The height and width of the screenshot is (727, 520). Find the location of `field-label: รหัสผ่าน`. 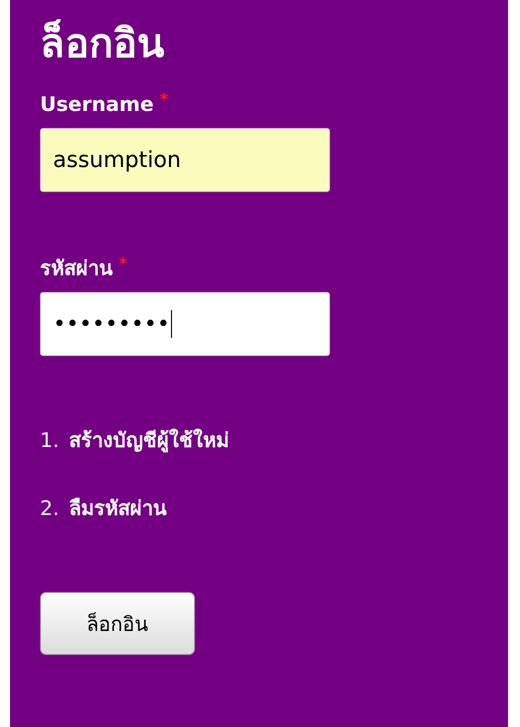

field-label: รหัสผ่าน is located at coordinates (76, 268).